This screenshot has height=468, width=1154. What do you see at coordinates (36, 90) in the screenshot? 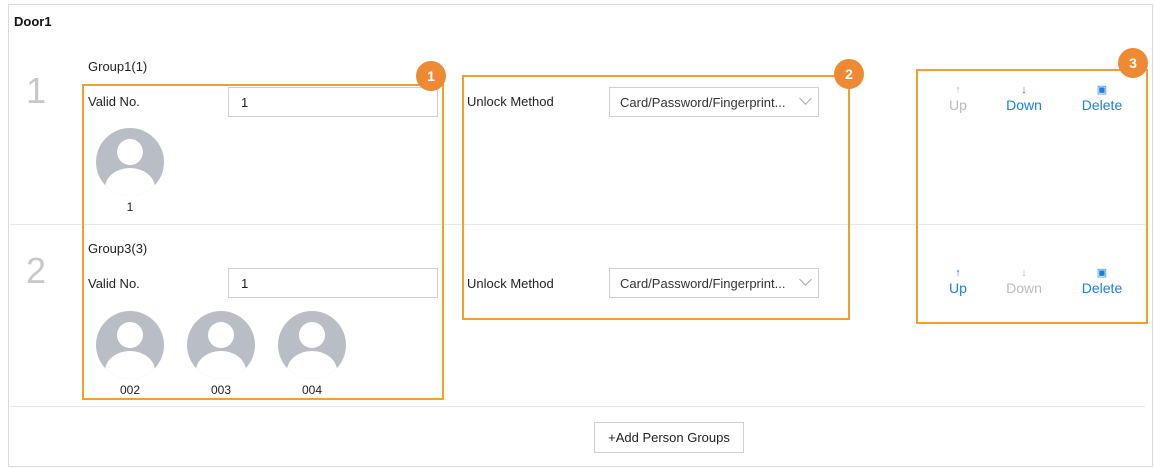
I see `group-index: 1` at bounding box center [36, 90].